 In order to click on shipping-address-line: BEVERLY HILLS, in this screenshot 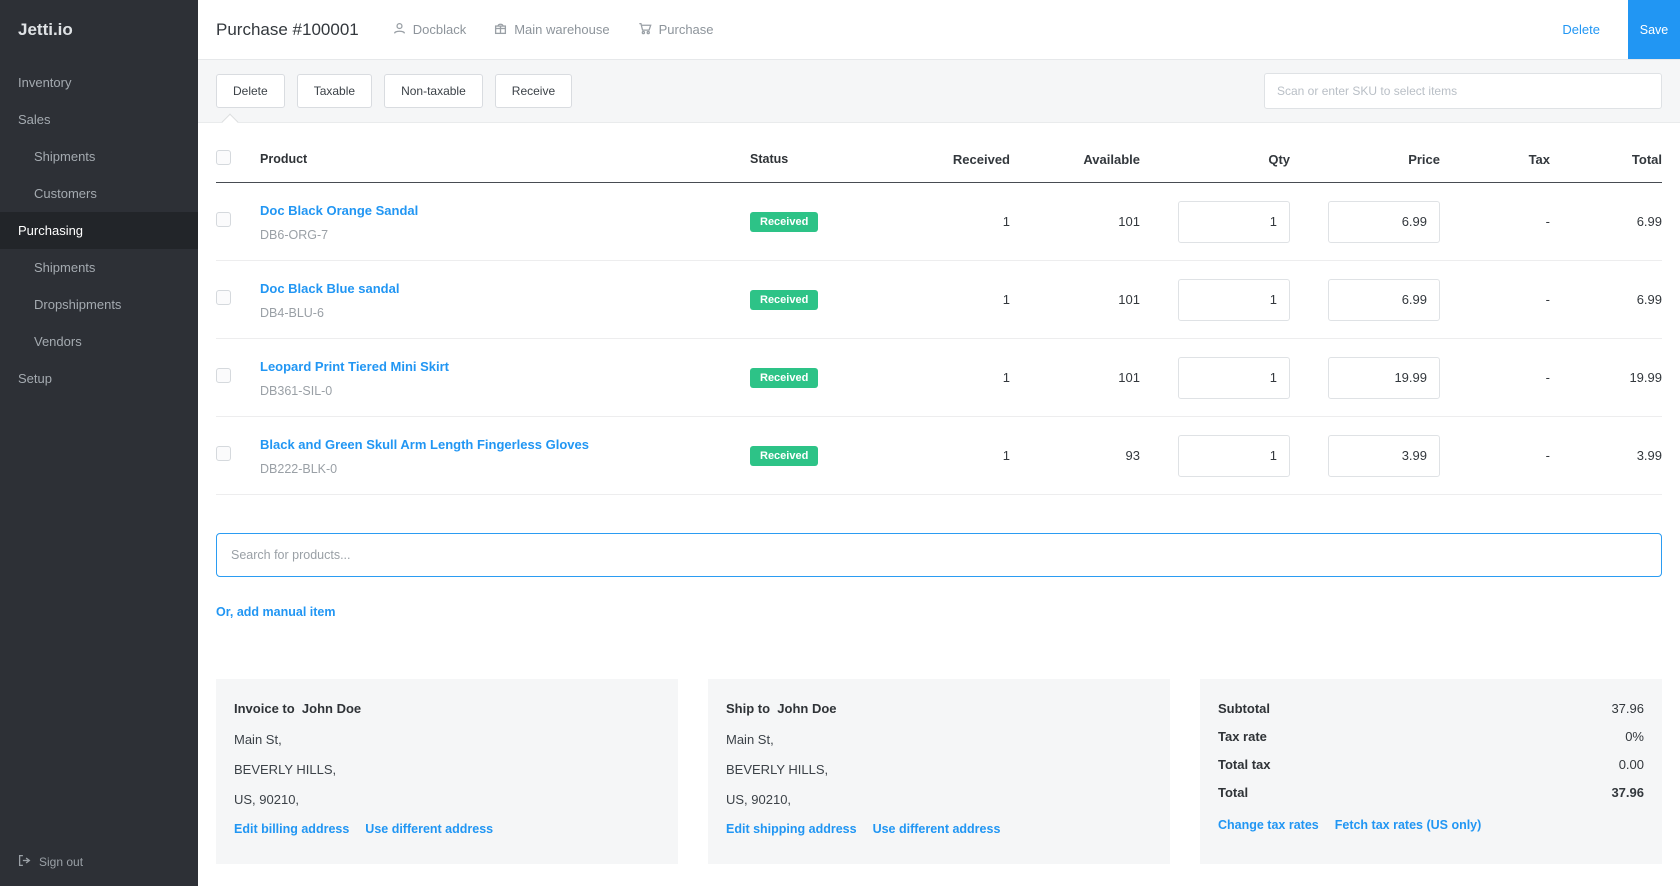, I will do `click(777, 769)`.